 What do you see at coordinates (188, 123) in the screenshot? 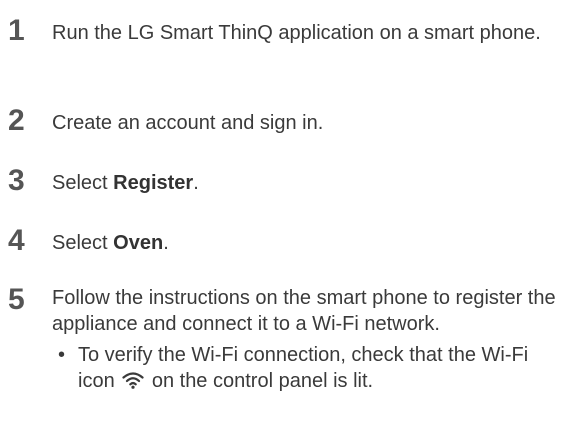
I see `step-text: Create an account and sign in.` at bounding box center [188, 123].